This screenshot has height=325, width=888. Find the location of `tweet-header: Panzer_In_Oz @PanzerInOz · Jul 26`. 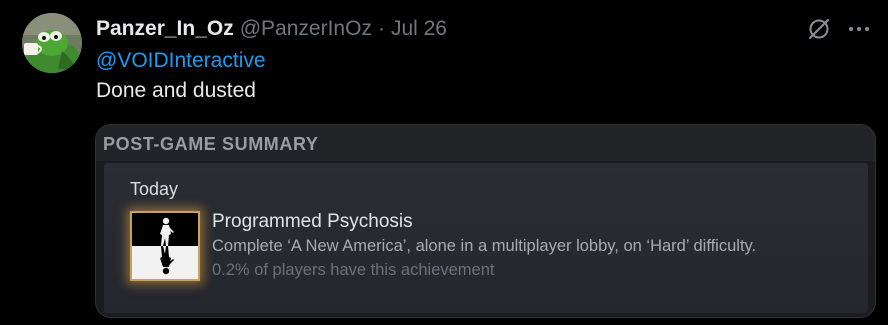

tweet-header: Panzer_In_Oz @PanzerInOz · Jul 26 is located at coordinates (271, 29).